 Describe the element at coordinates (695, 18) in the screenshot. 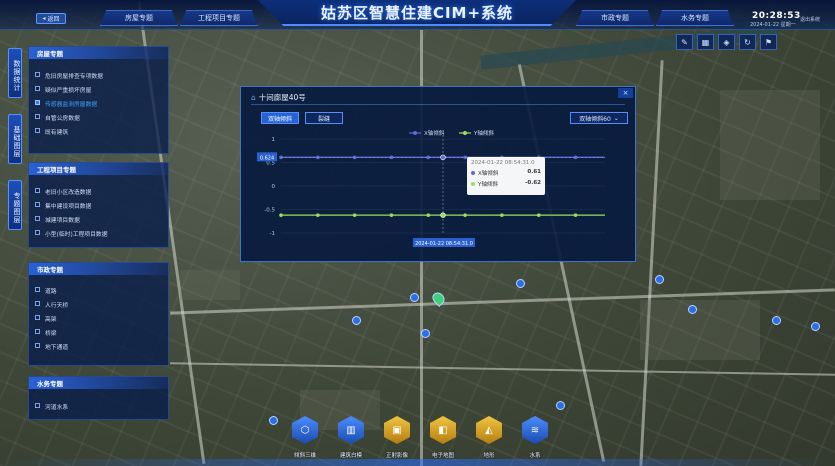

I see `tab-water: 水务专题` at that location.